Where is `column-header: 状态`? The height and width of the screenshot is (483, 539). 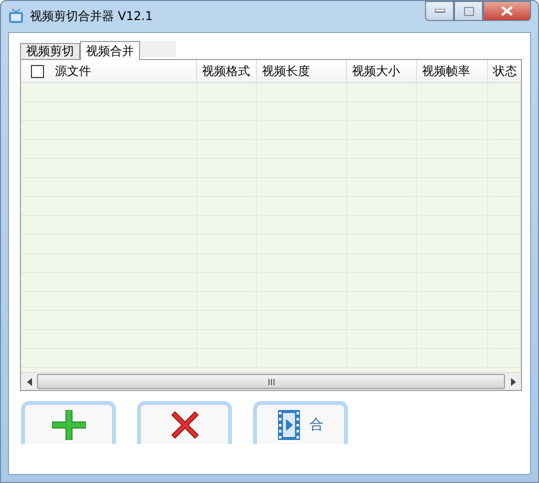 column-header: 状态 is located at coordinates (505, 71).